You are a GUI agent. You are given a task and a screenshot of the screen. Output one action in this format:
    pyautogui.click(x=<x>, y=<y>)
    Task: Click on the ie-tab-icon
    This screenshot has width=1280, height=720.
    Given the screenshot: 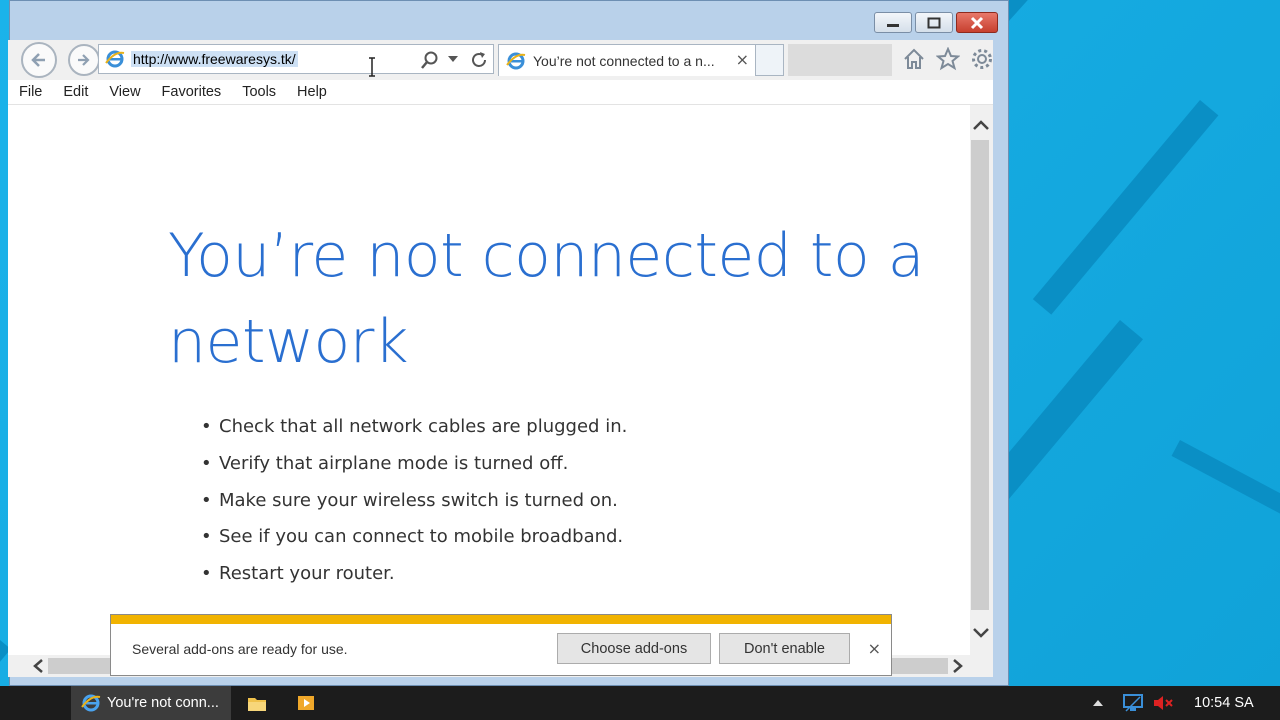 What is the action you would take?
    pyautogui.click(x=516, y=61)
    